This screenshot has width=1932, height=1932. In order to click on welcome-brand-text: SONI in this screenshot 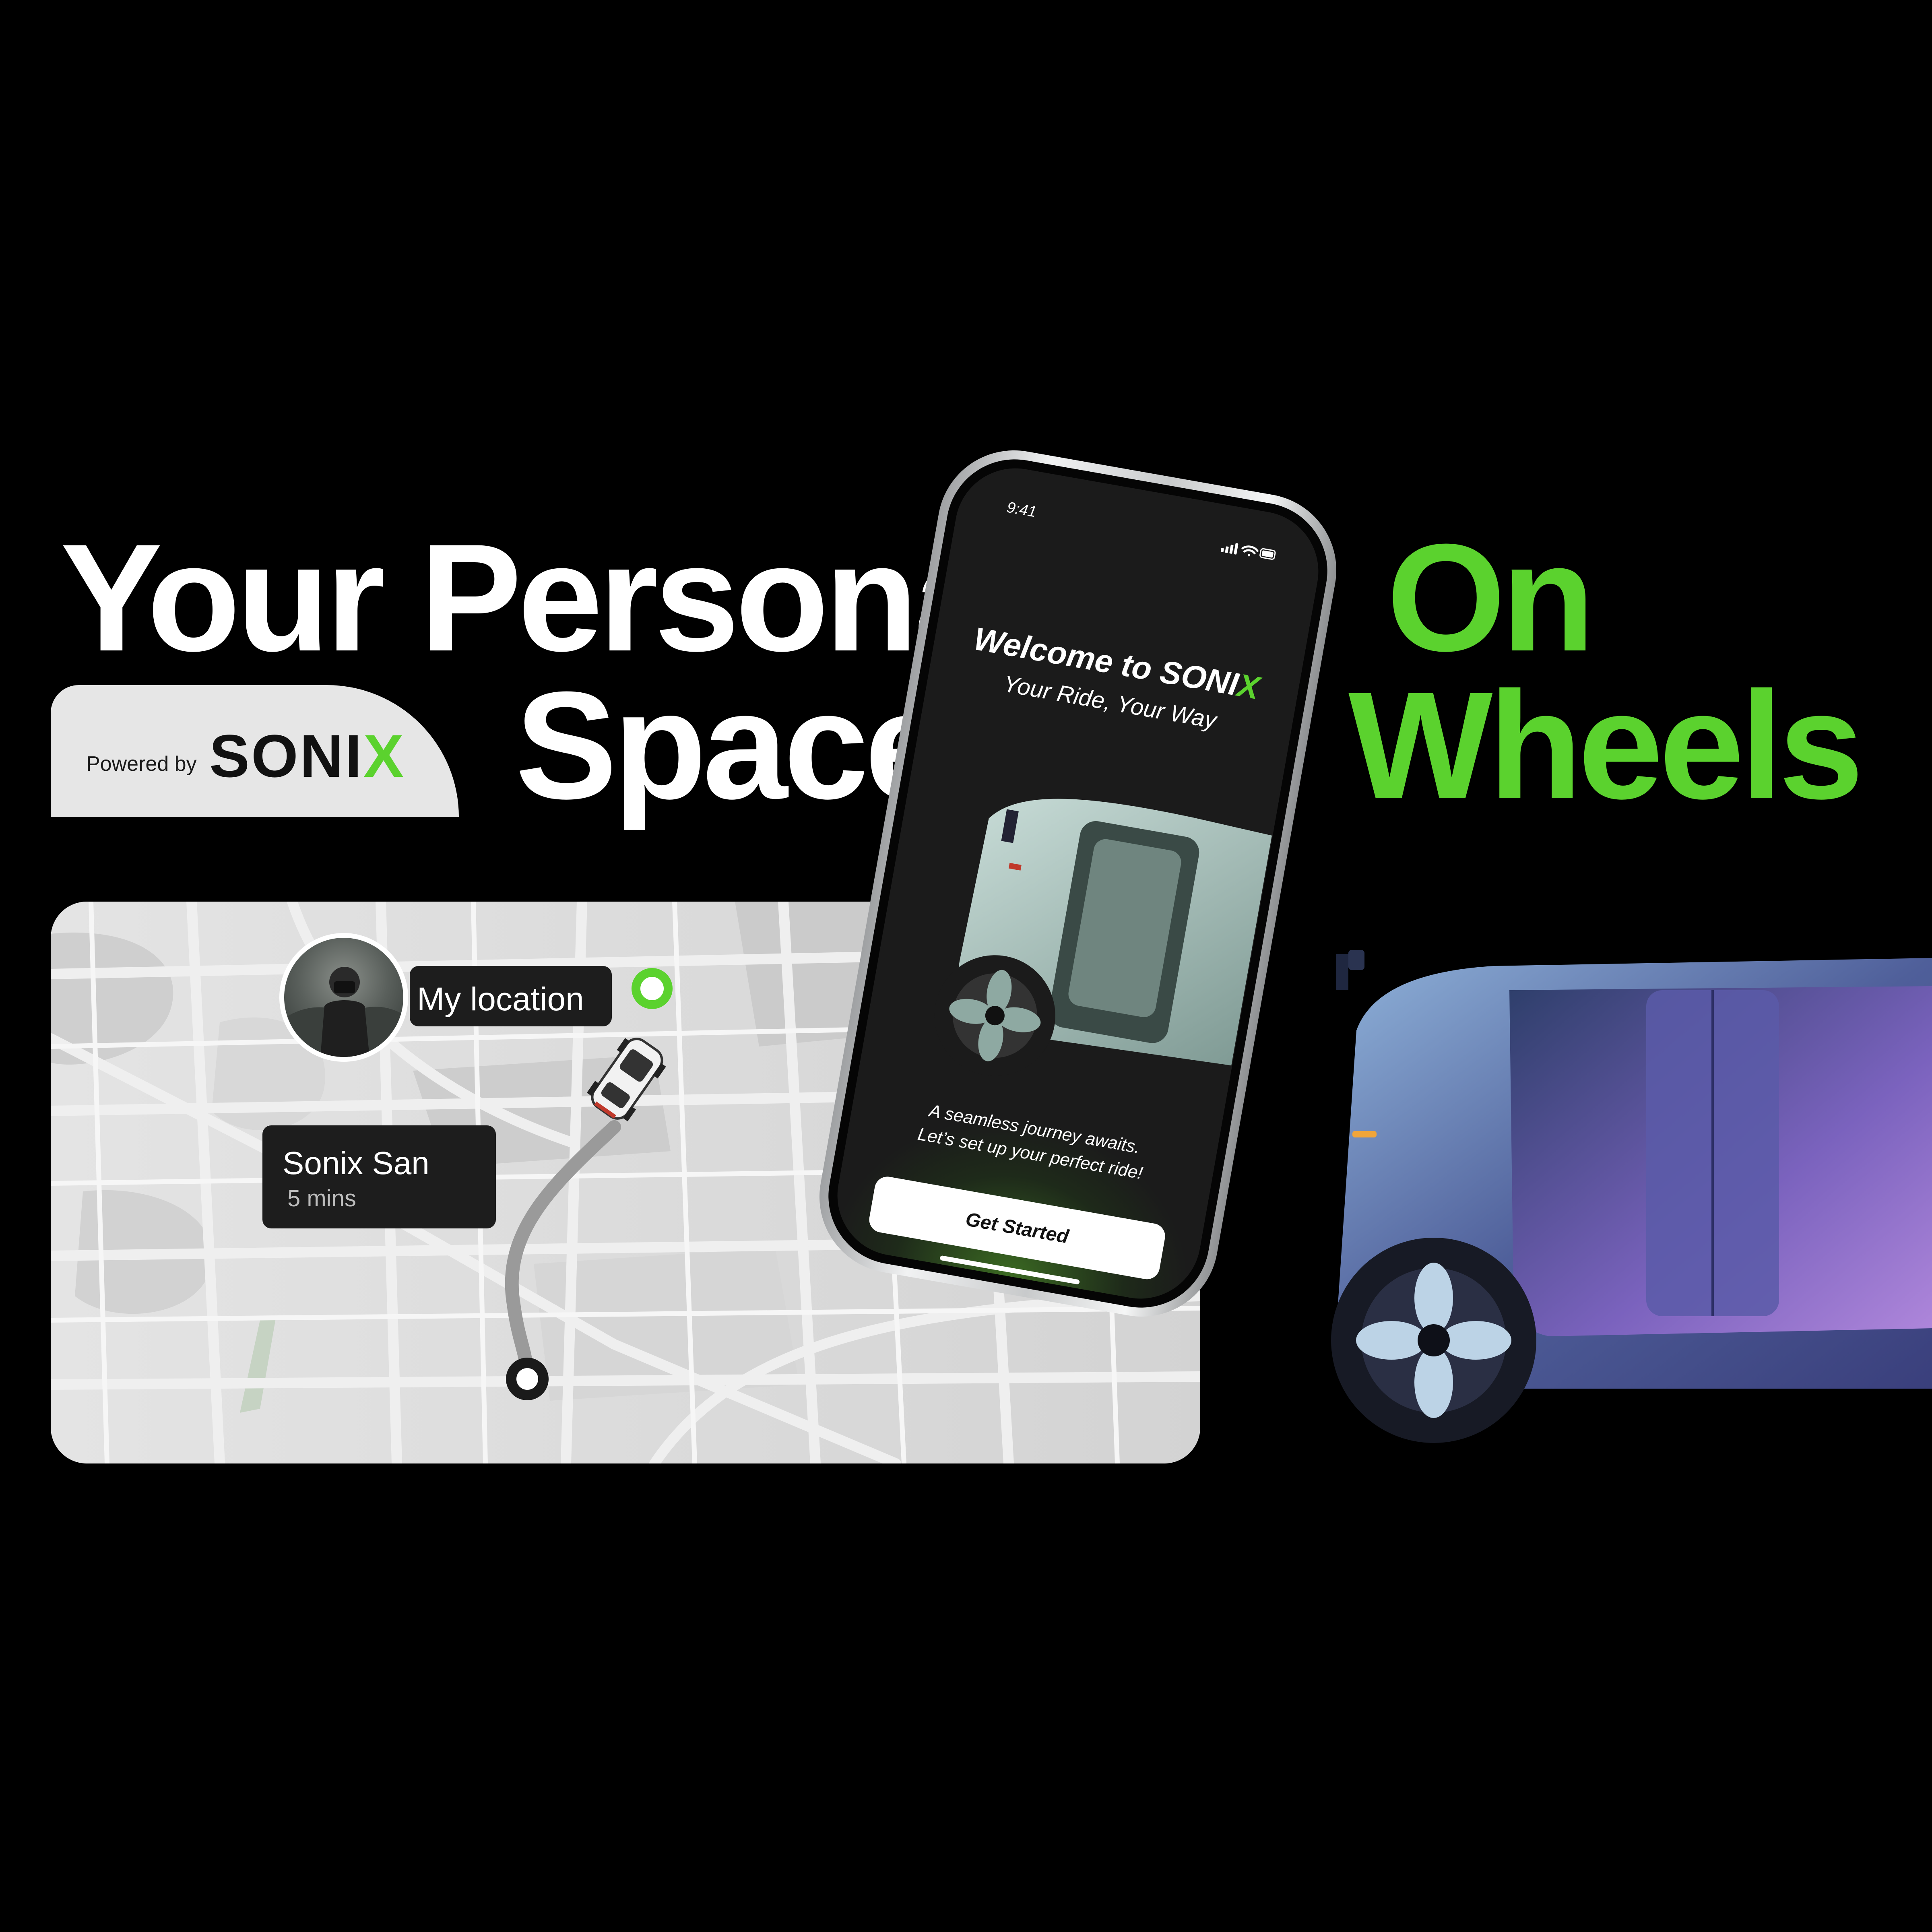, I will do `click(1199, 677)`.